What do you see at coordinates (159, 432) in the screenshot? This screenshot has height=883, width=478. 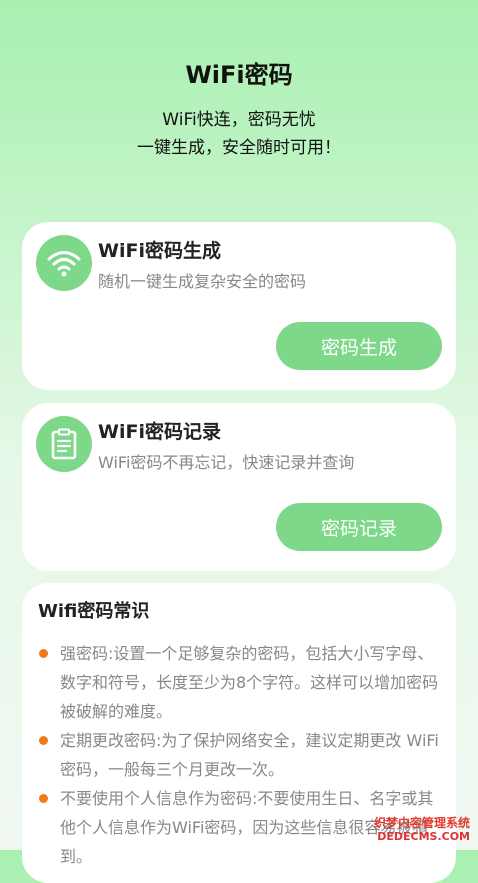 I see `record-card-title: WiFi密码记录` at bounding box center [159, 432].